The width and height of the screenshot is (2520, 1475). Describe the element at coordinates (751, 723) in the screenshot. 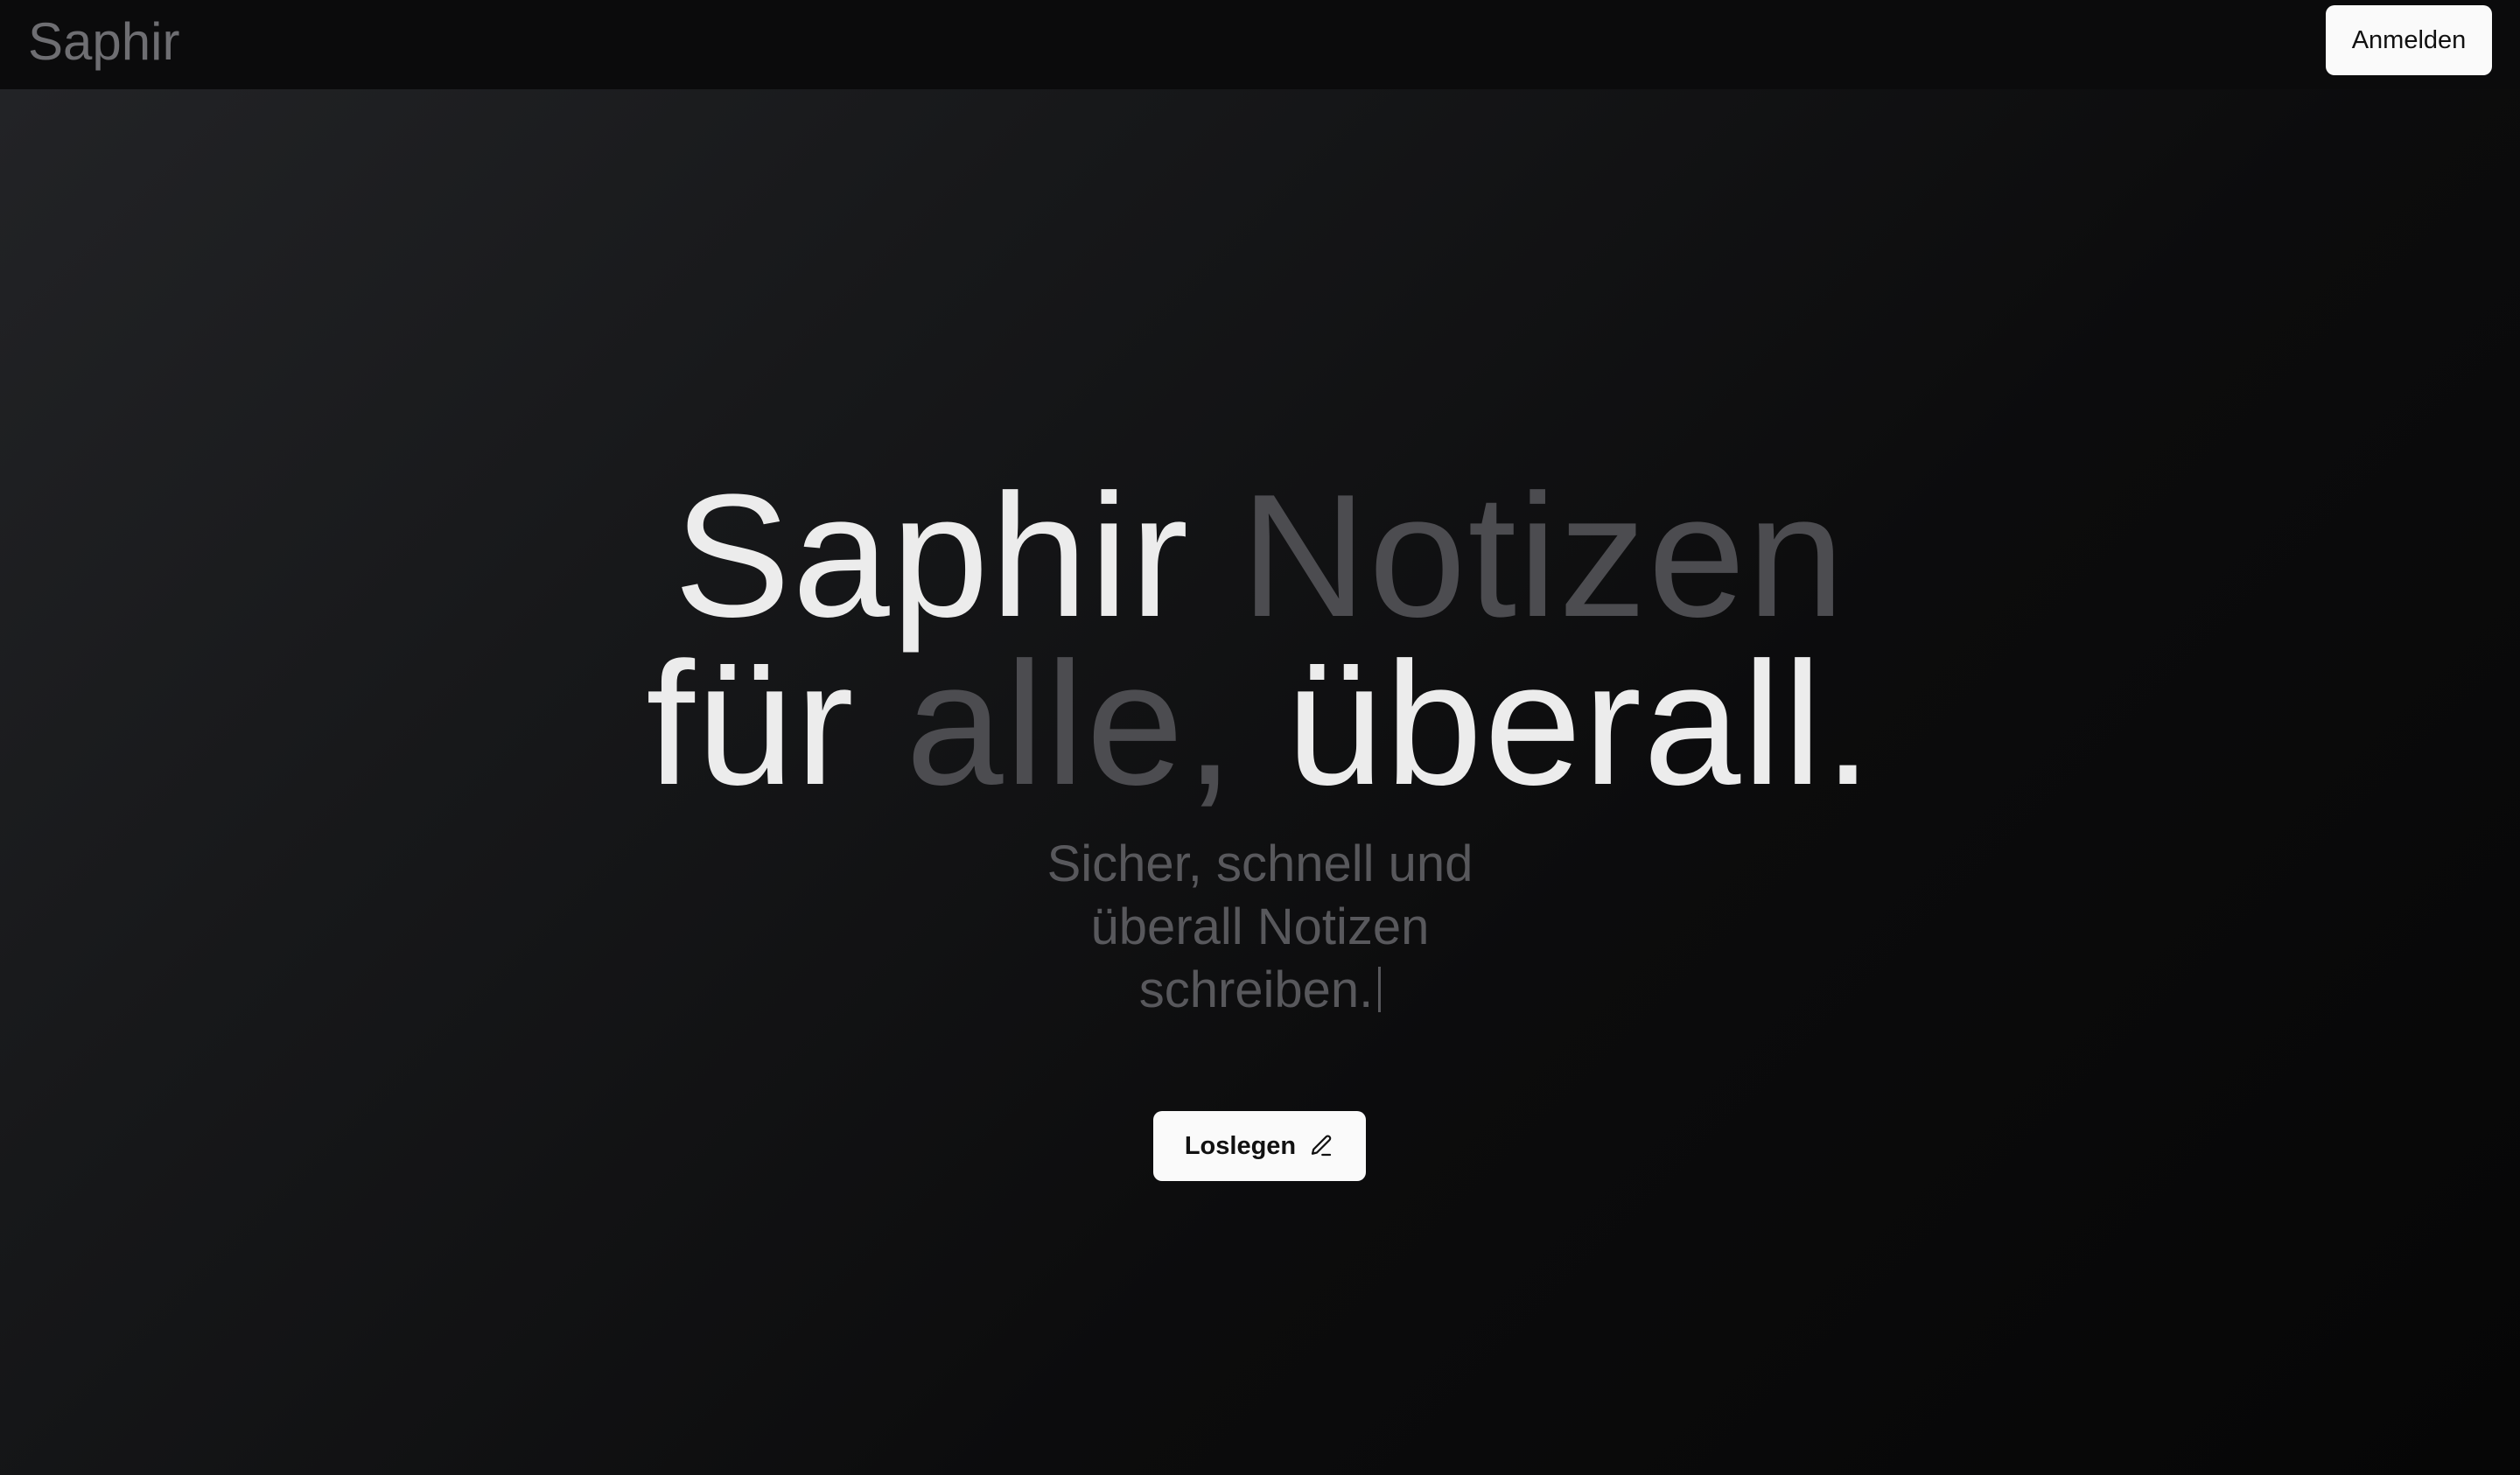

I see `headline-word-fuer: für` at that location.